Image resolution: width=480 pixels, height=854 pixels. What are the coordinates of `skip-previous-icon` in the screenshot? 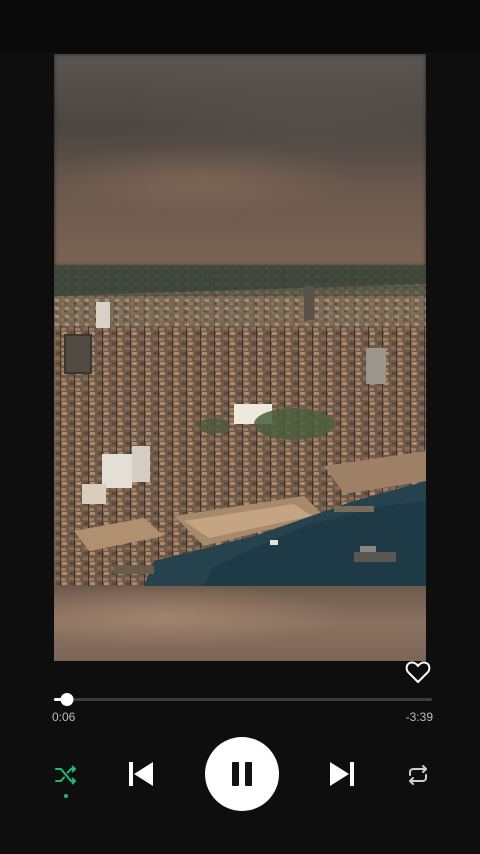 It's located at (141, 774).